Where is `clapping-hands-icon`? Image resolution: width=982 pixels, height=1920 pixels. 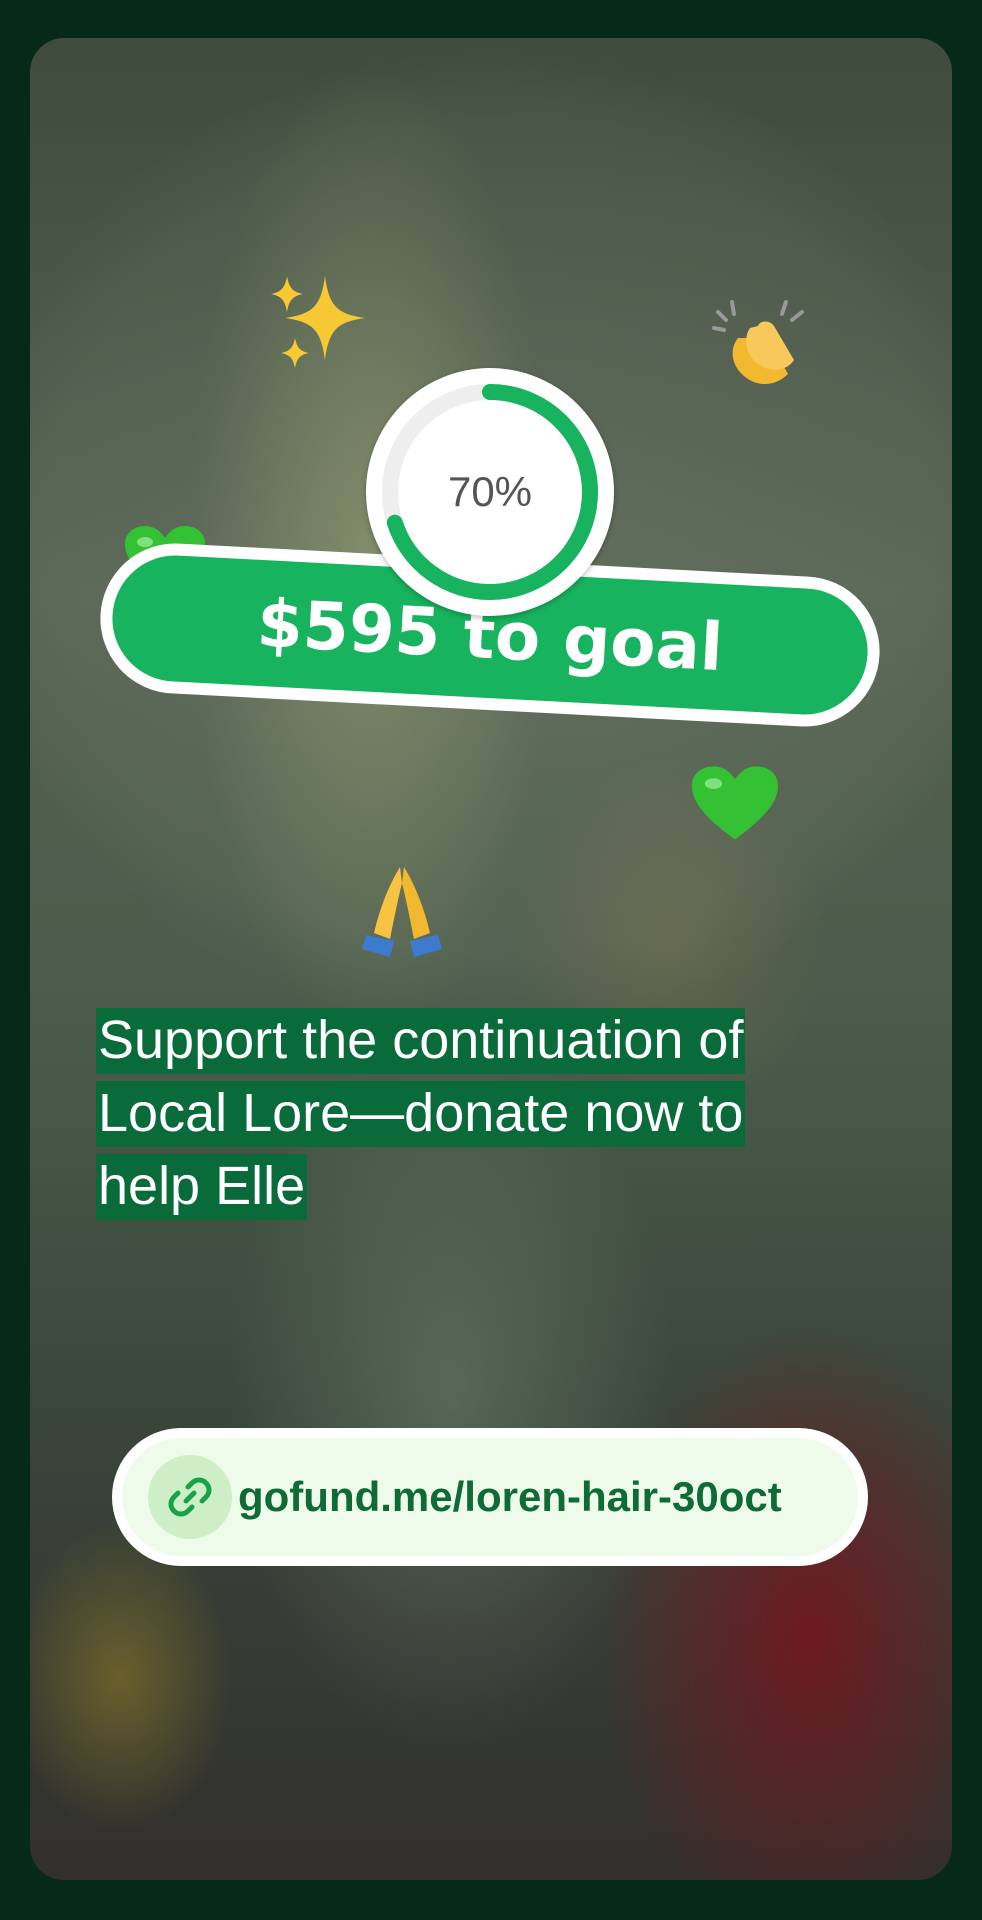
clapping-hands-icon is located at coordinates (760, 348).